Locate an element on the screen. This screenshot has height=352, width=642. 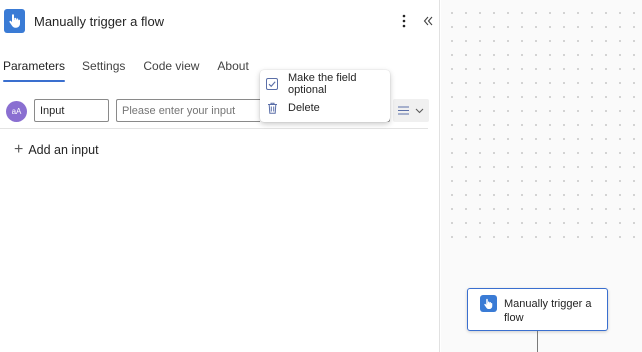
menu-item-label: Delete is located at coordinates (304, 108).